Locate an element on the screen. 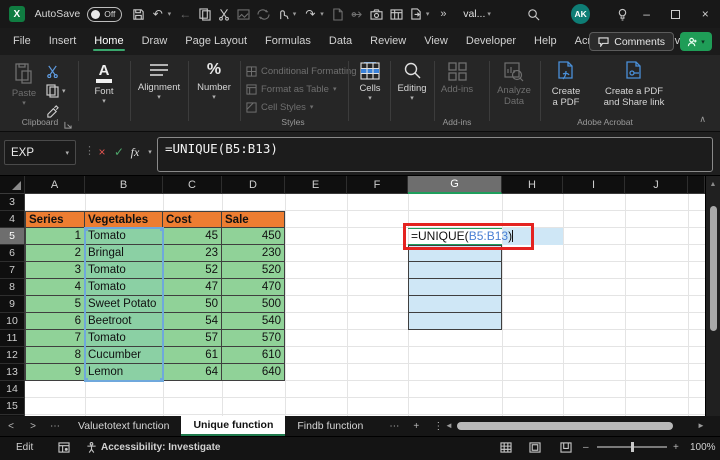 This screenshot has width=720, height=460. sheet-tab-unique-active: Unique function is located at coordinates (233, 426).